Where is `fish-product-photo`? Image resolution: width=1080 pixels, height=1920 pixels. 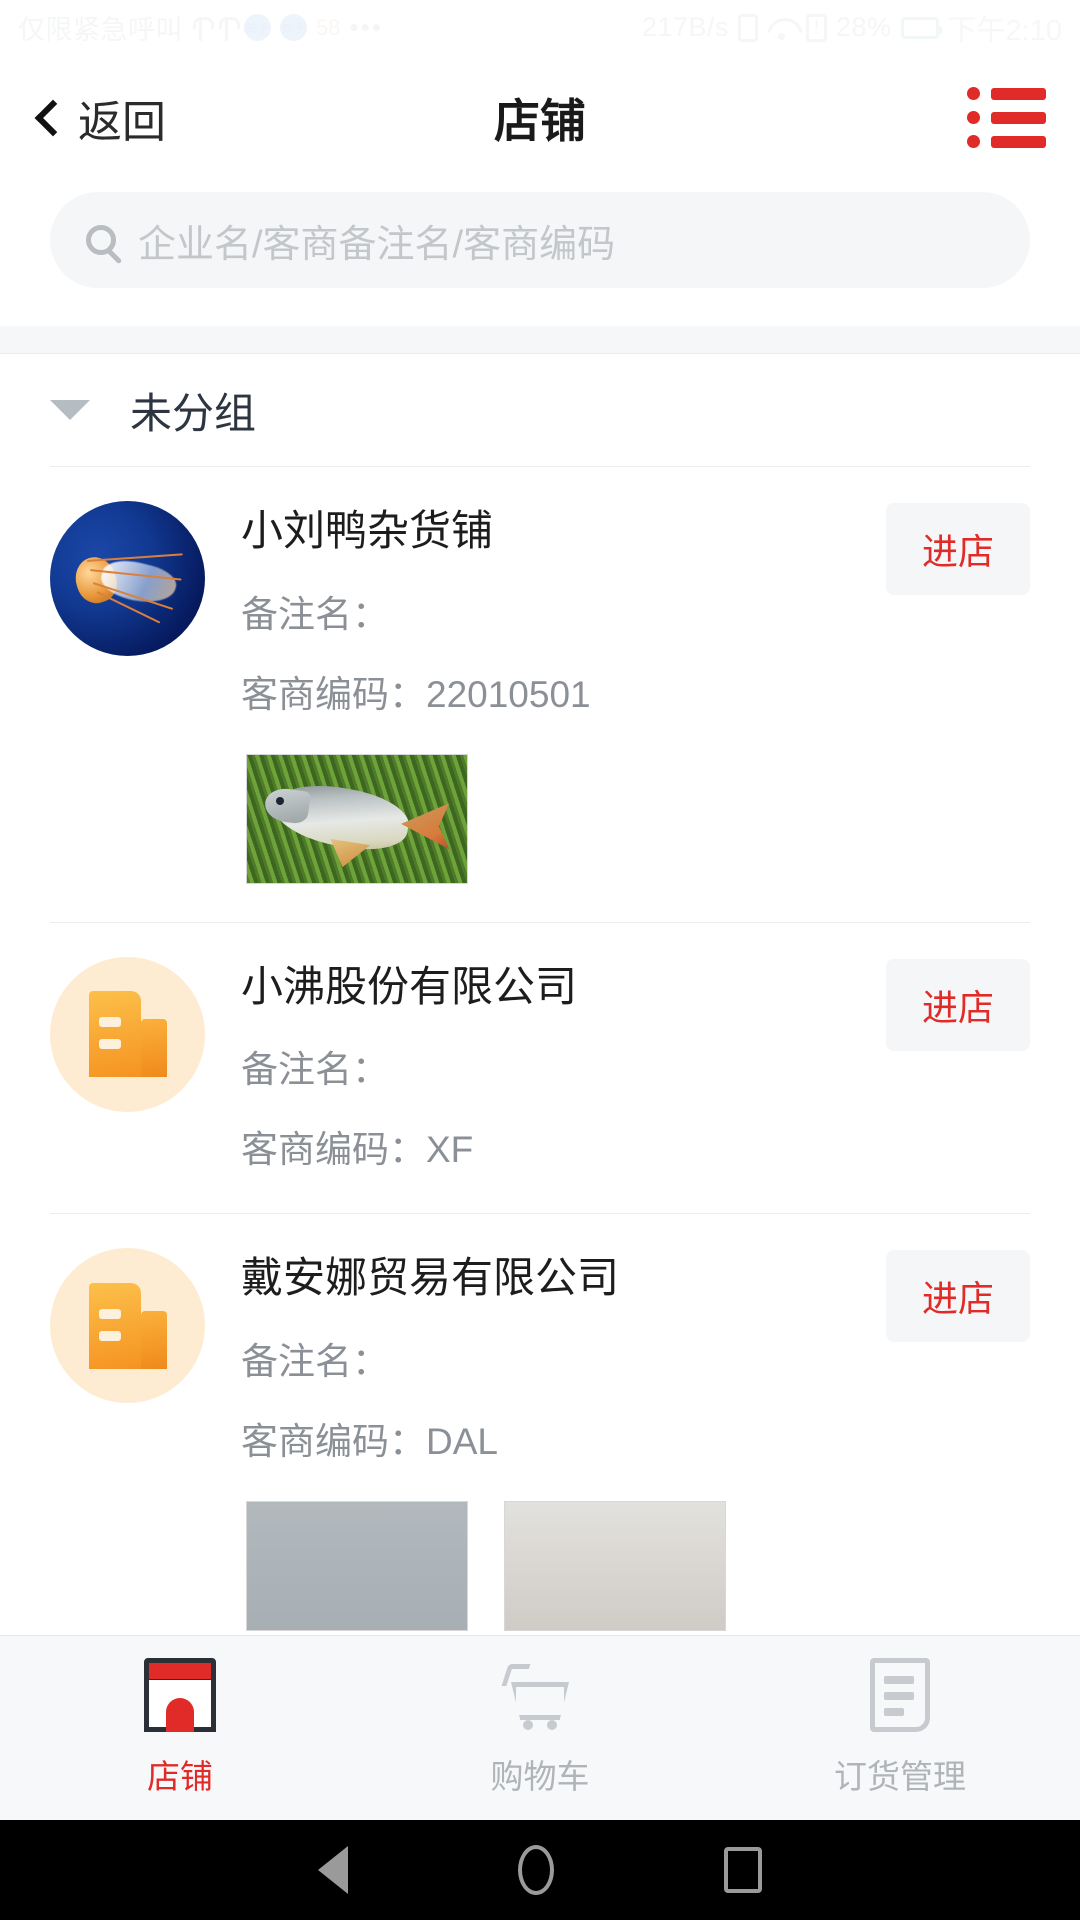
fish-product-photo is located at coordinates (357, 818).